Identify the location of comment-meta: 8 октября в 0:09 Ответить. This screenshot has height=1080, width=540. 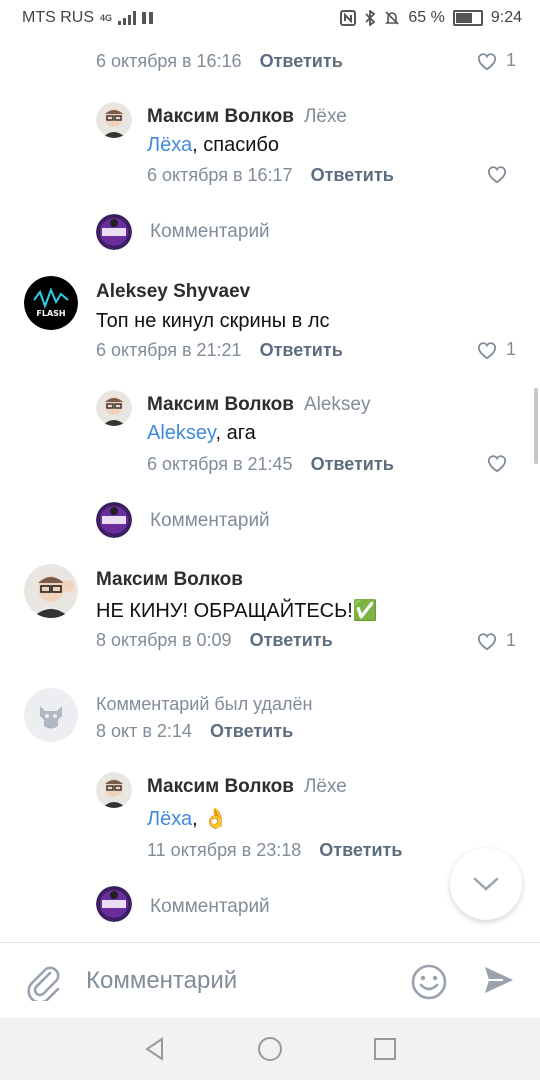
(214, 640).